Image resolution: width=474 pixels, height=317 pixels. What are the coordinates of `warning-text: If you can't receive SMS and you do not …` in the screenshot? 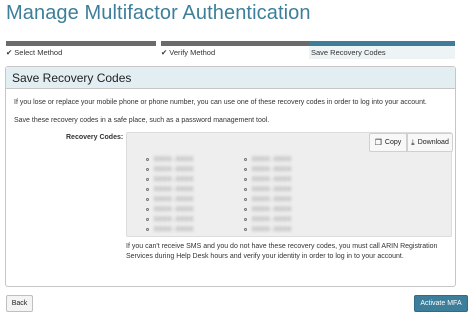 It's located at (282, 251).